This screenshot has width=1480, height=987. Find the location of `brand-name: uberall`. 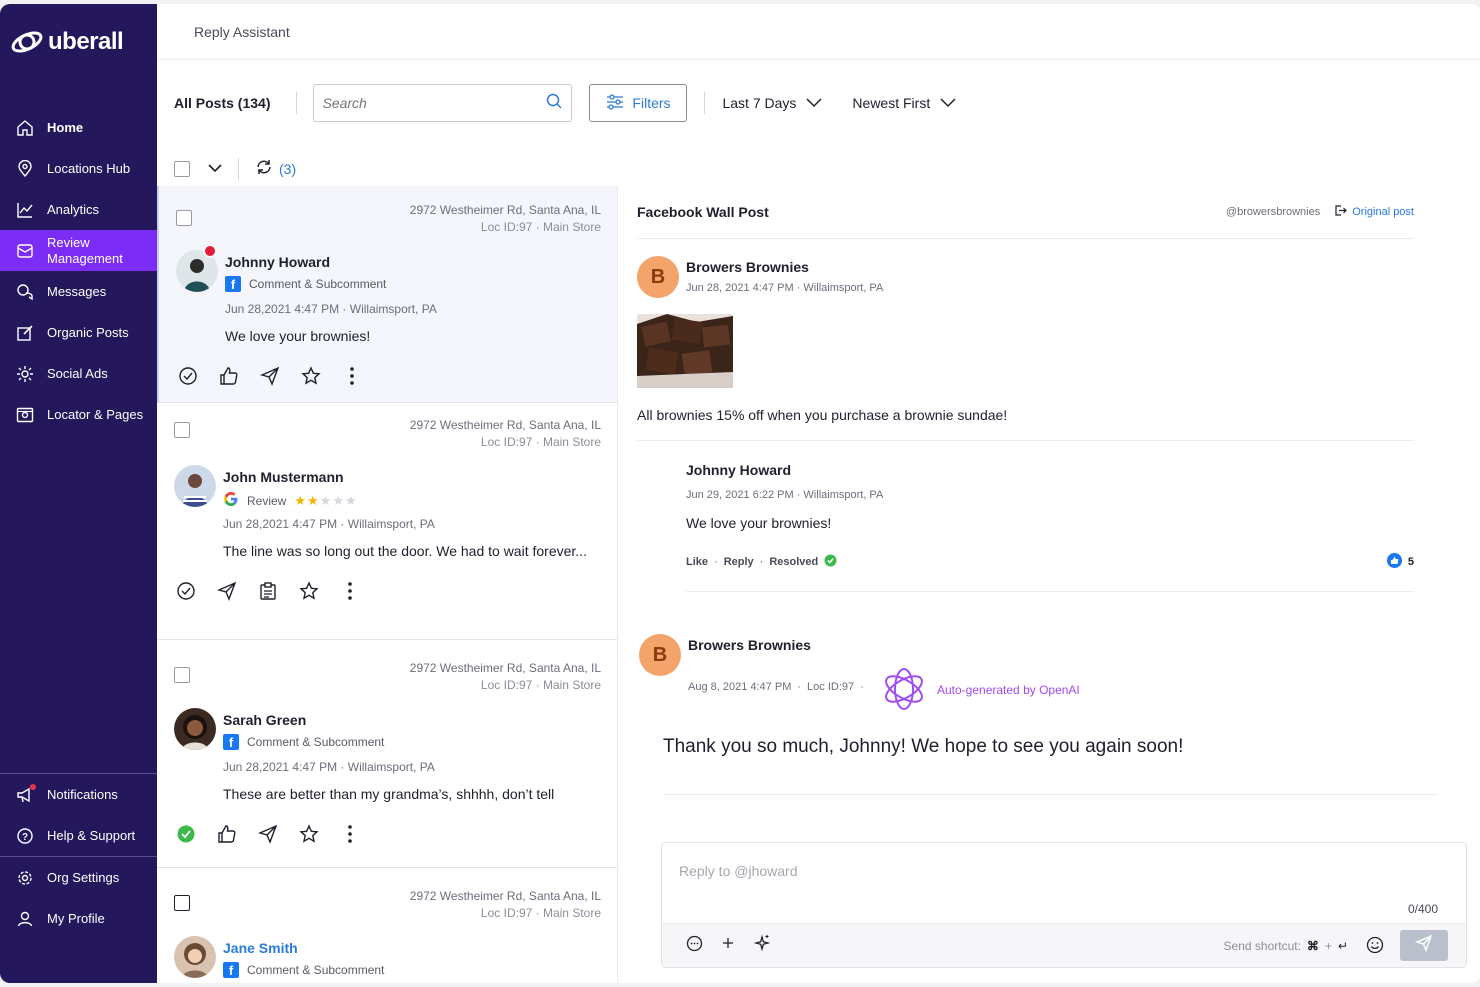

brand-name: uberall is located at coordinates (86, 41).